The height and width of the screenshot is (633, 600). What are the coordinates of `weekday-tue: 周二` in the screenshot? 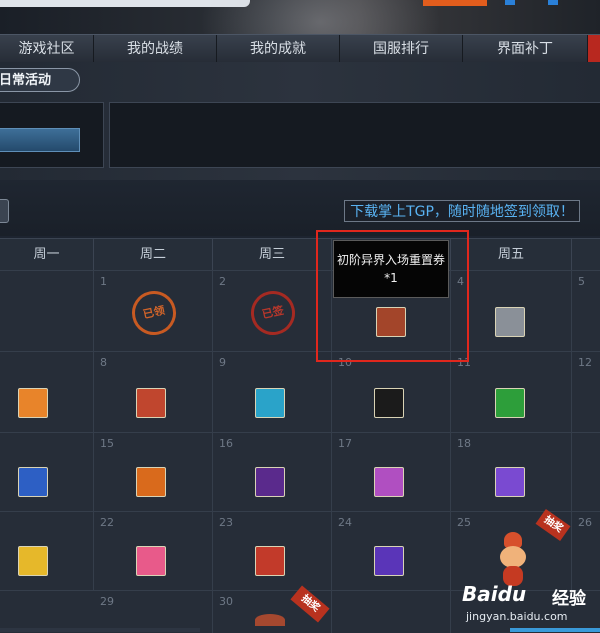 It's located at (153, 255).